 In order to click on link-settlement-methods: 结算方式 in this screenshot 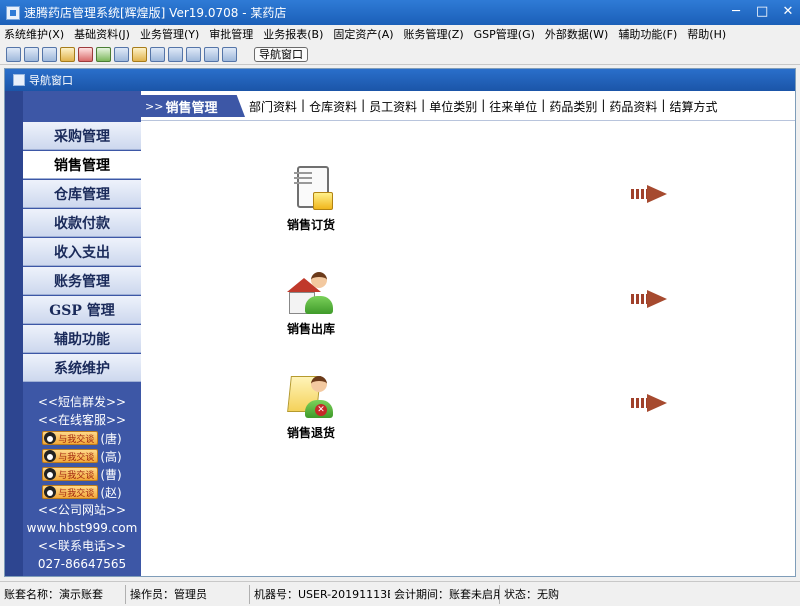, I will do `click(693, 106)`.